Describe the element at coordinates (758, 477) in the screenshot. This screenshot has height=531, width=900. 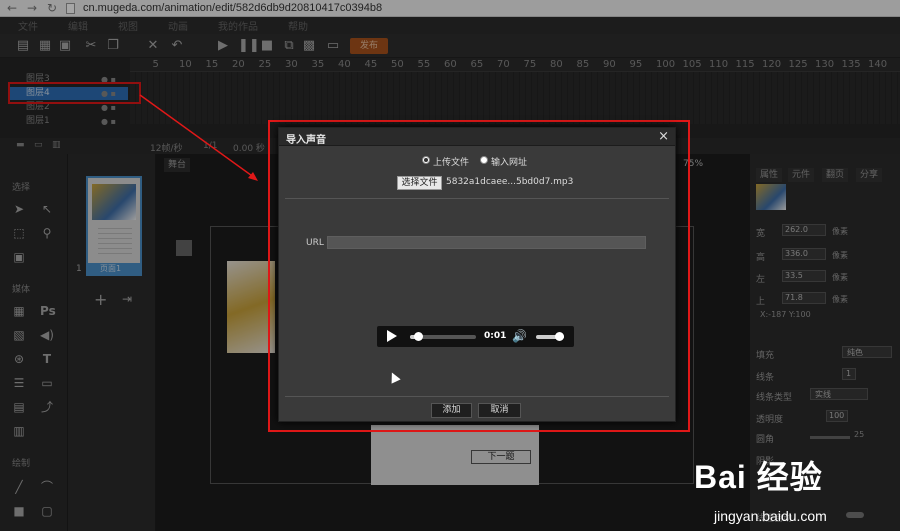
I see `watermark-logo: Bai 经验` at that location.